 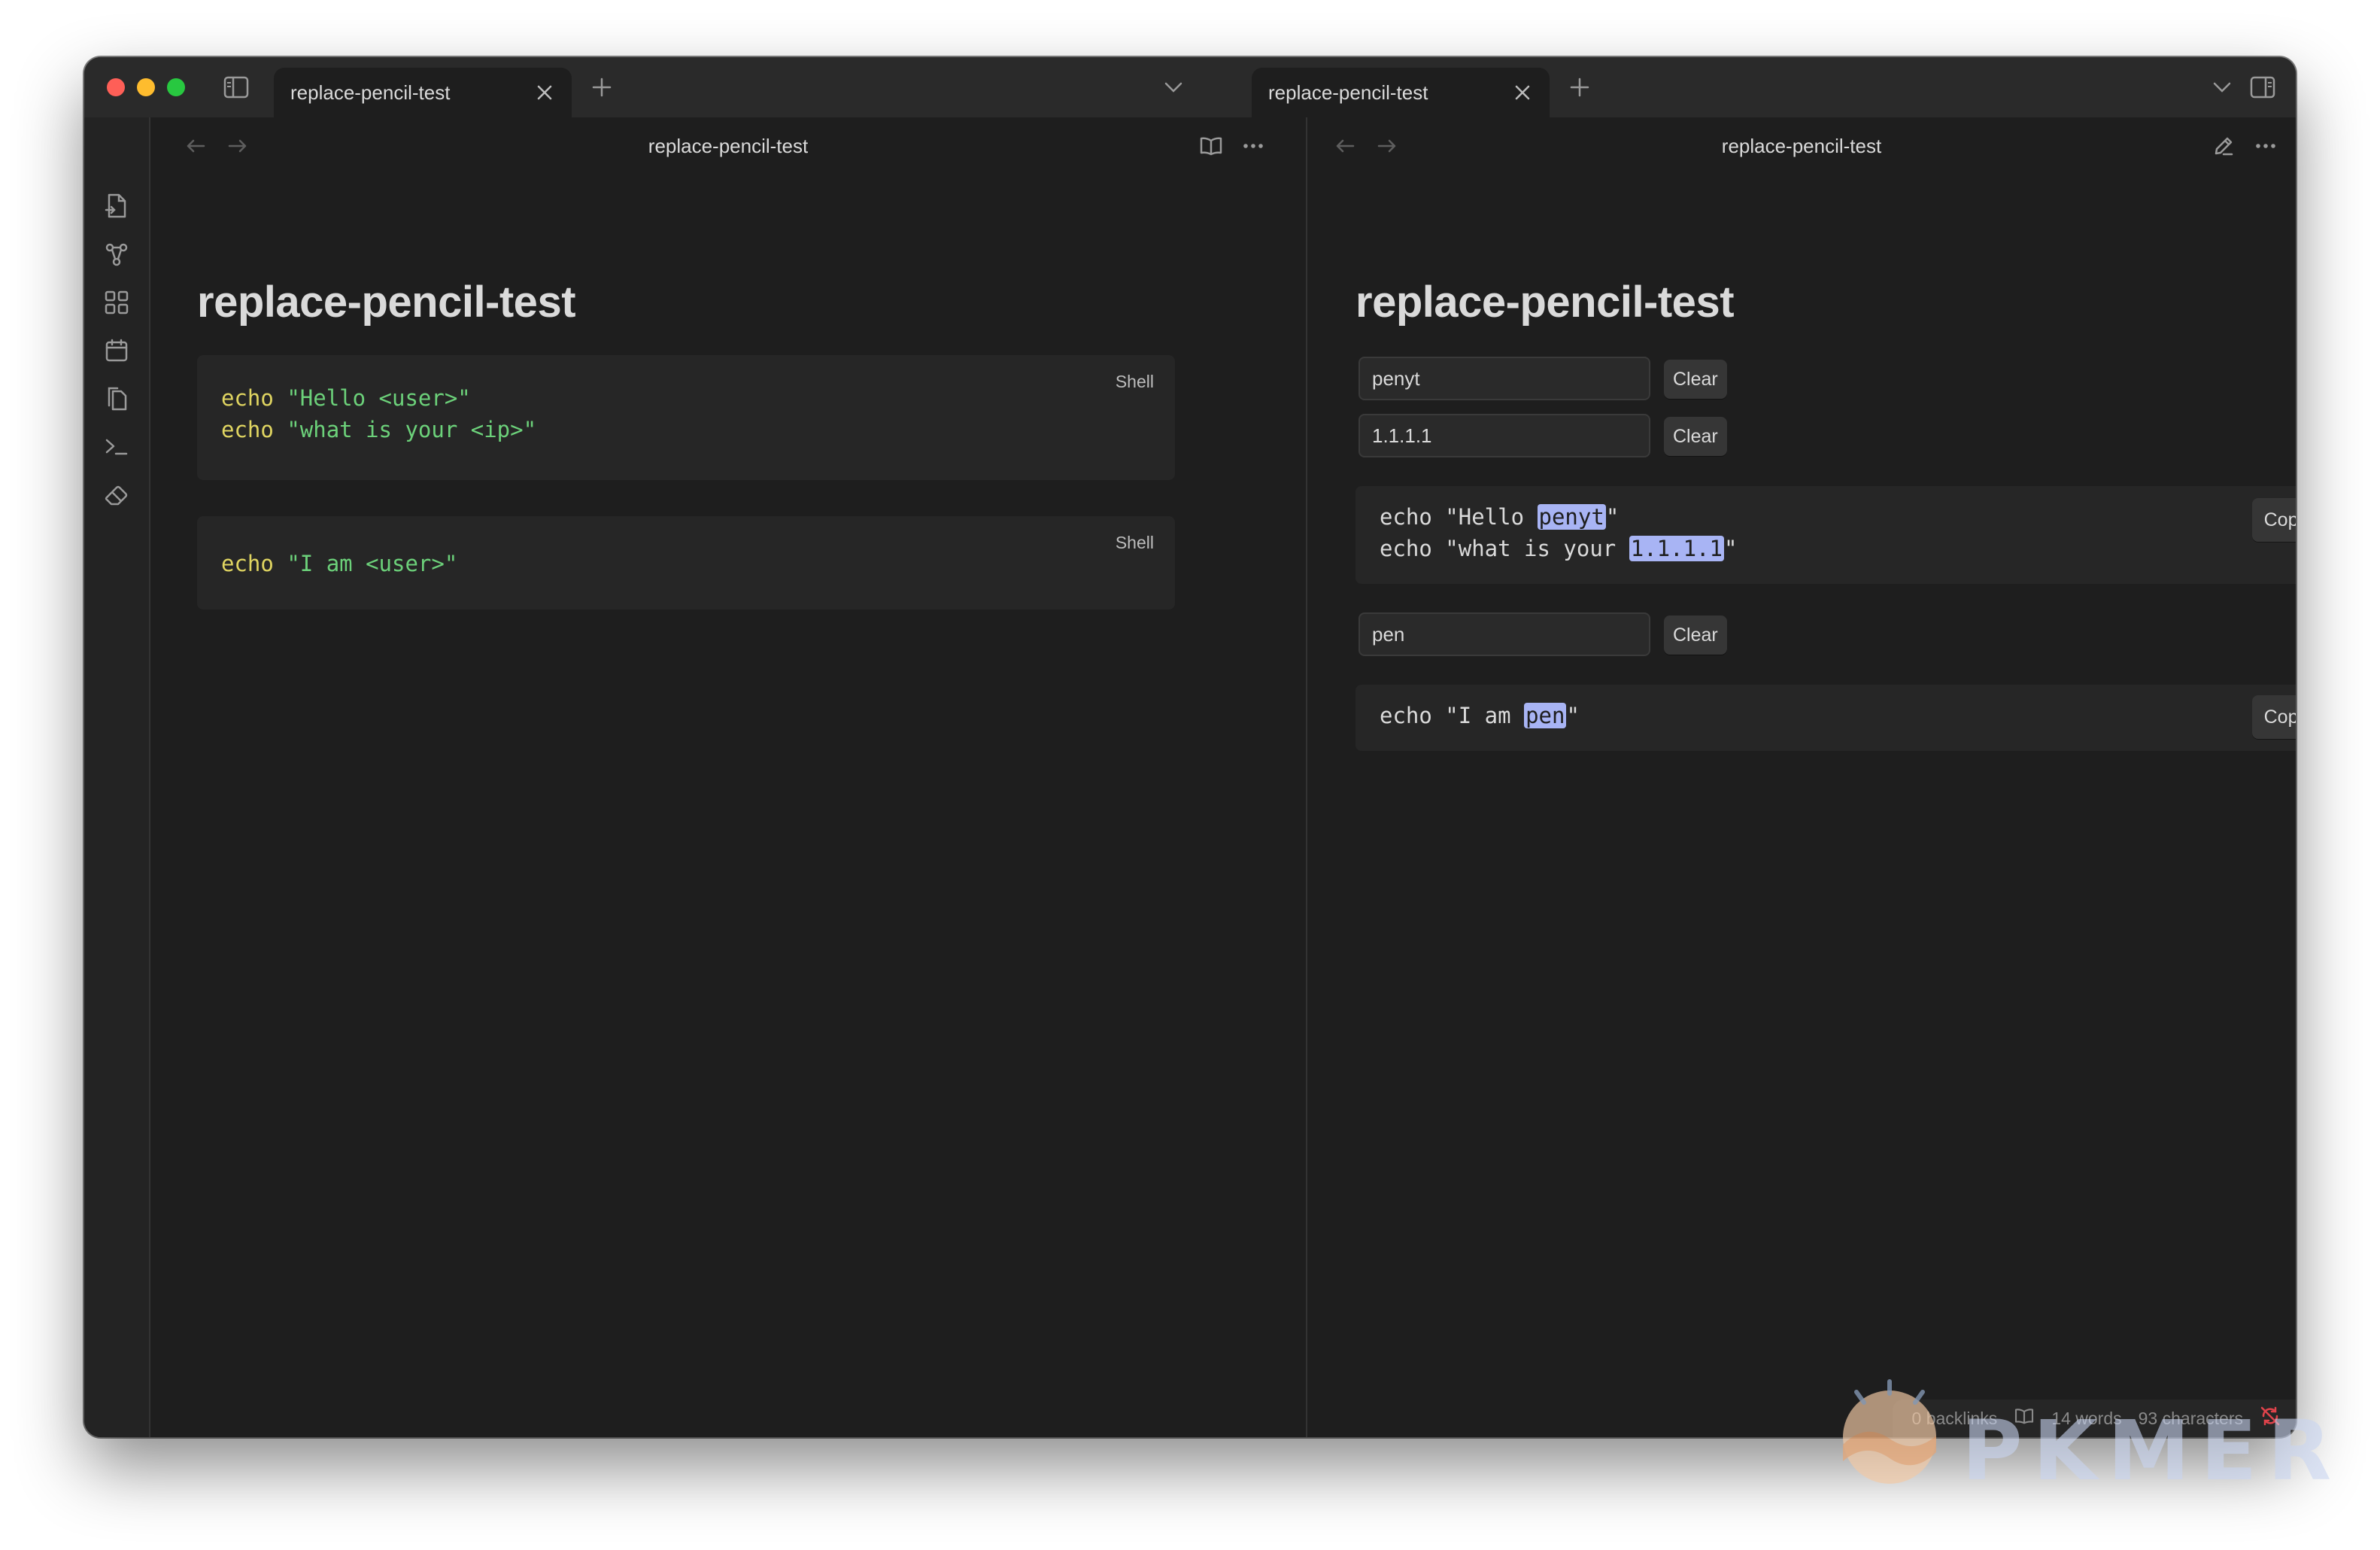 I want to click on code-block: Shell echo "I am <user>", so click(x=686, y=562).